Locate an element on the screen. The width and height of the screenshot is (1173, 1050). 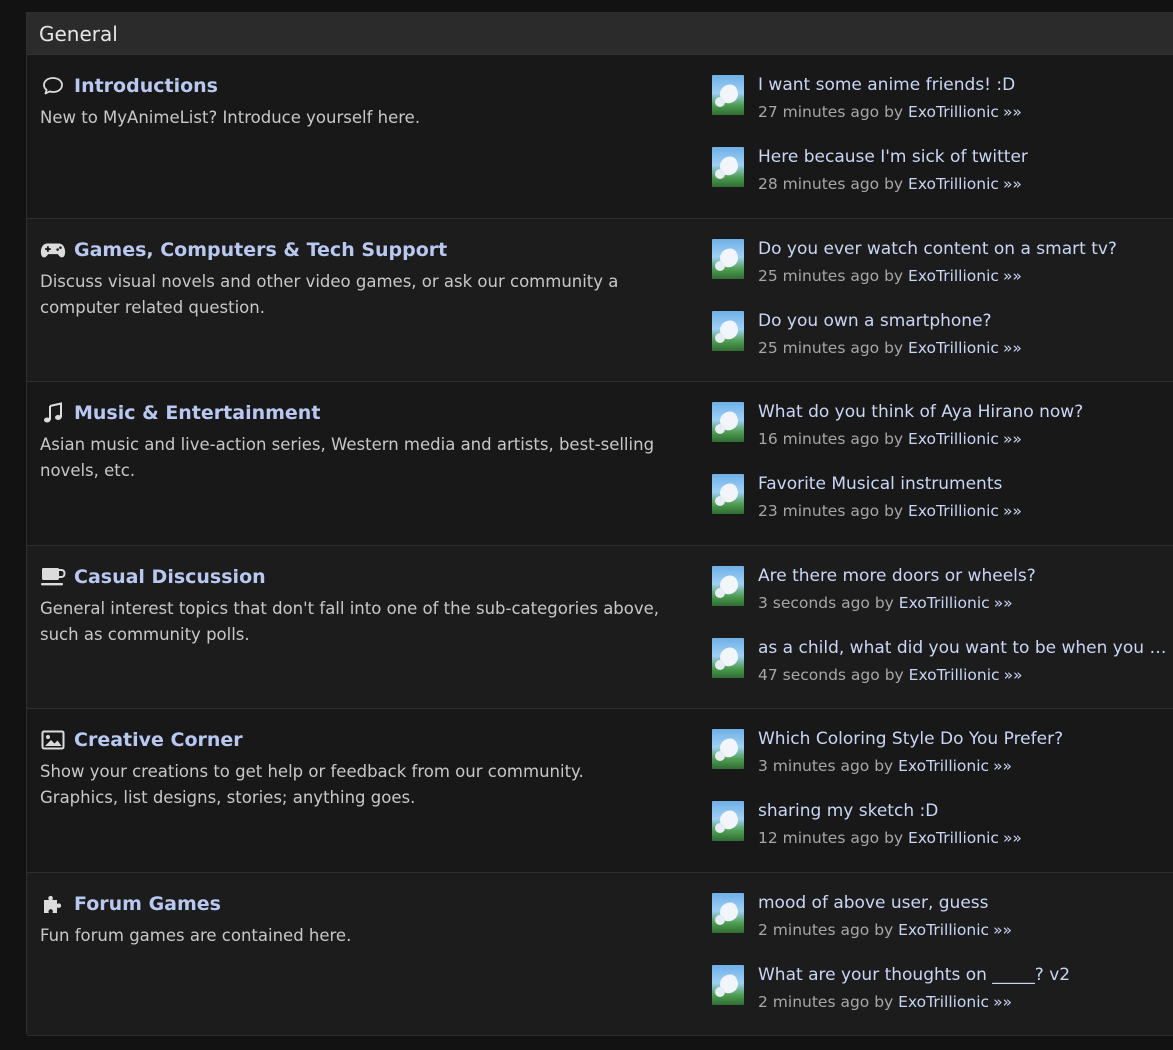
post-time: 2 minutes ago is located at coordinates (814, 1001).